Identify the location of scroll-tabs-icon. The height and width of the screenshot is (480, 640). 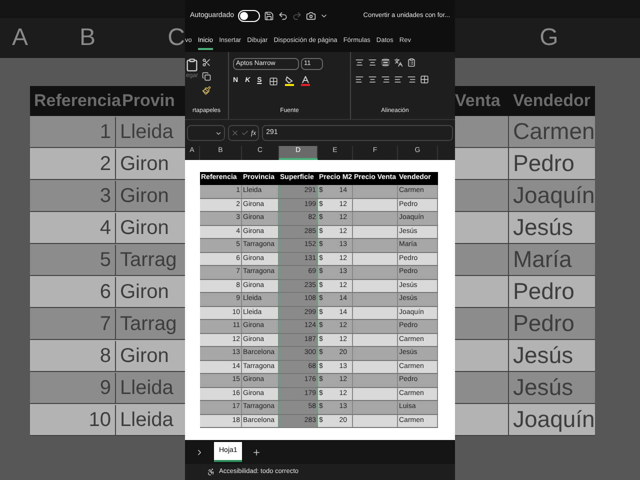
(199, 452).